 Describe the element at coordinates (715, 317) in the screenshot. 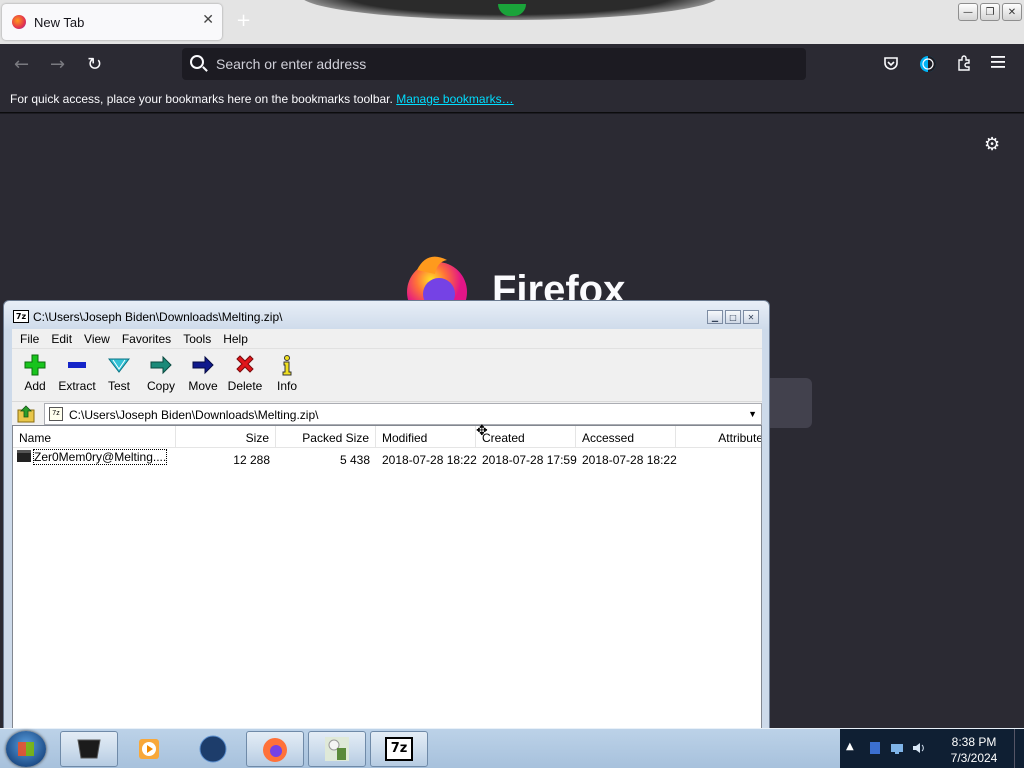

I see `sevenzip-minimize-button: ▁` at that location.